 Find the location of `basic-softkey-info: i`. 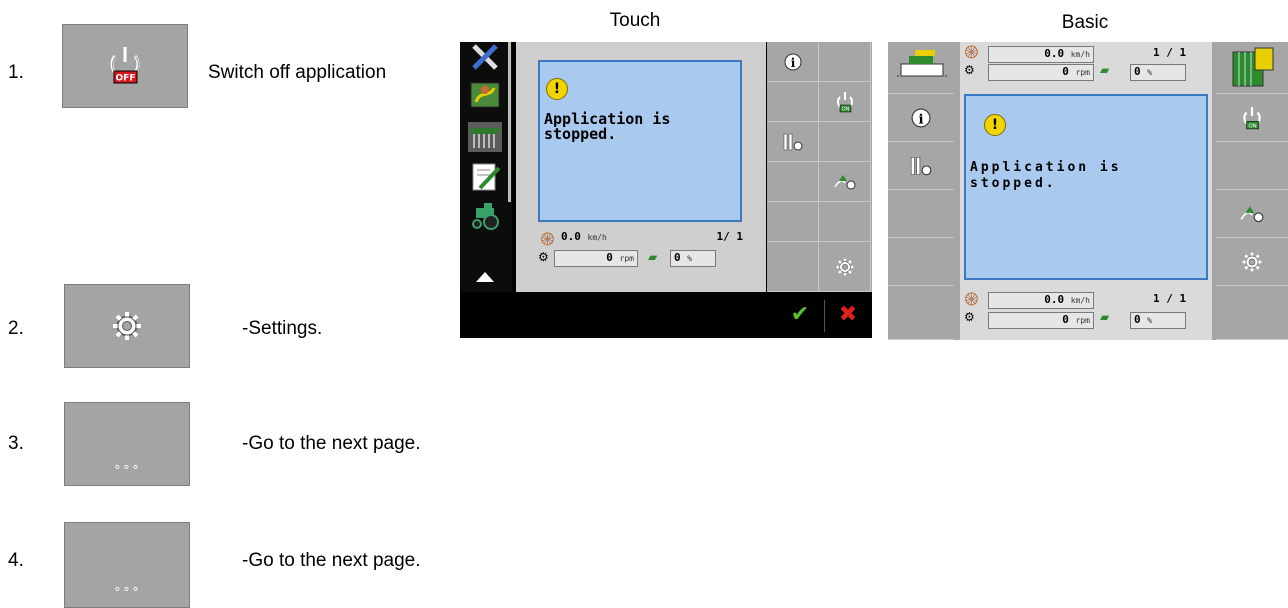

basic-softkey-info: i is located at coordinates (921, 118).